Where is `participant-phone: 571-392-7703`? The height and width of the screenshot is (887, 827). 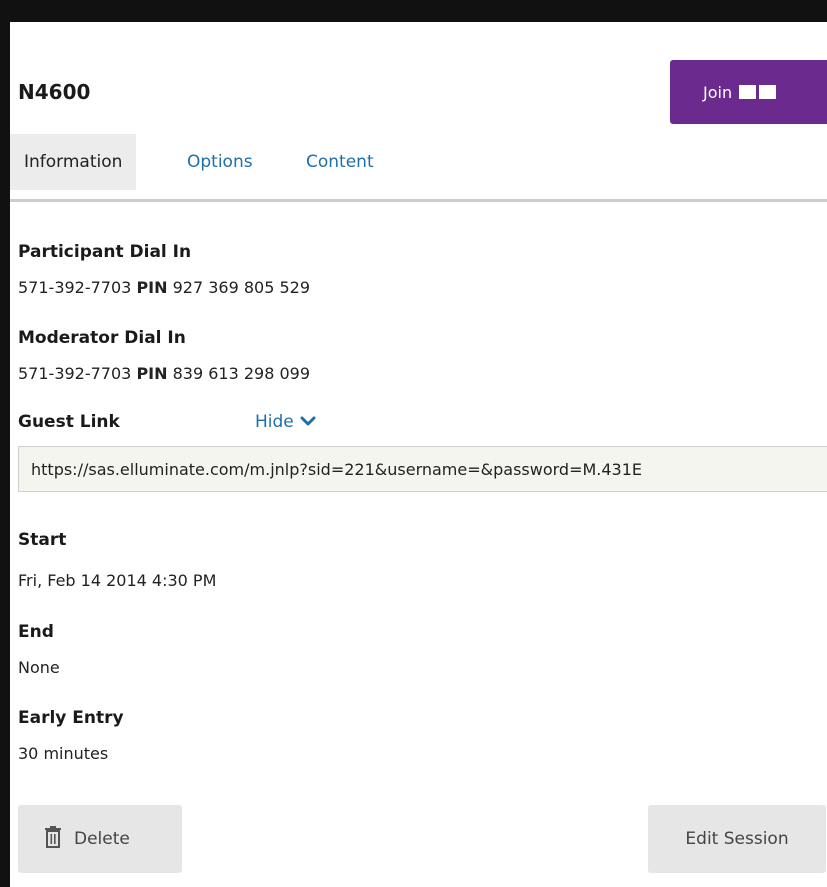 participant-phone: 571-392-7703 is located at coordinates (75, 287).